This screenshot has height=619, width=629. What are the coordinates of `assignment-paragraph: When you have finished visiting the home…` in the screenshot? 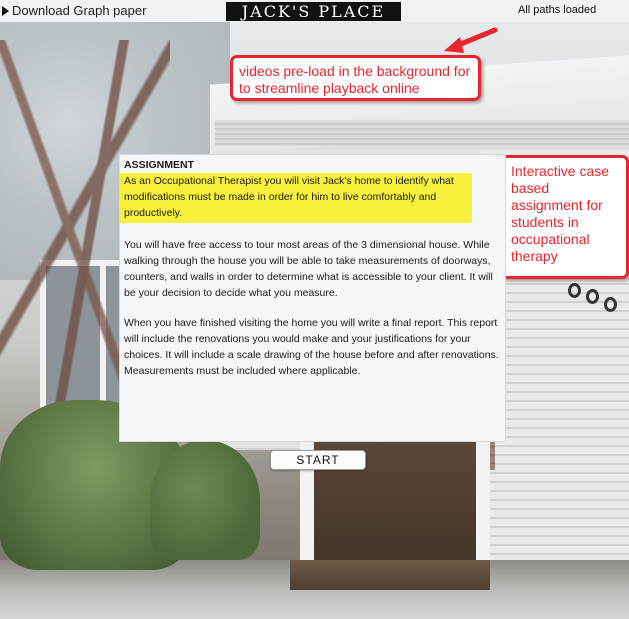 It's located at (311, 347).